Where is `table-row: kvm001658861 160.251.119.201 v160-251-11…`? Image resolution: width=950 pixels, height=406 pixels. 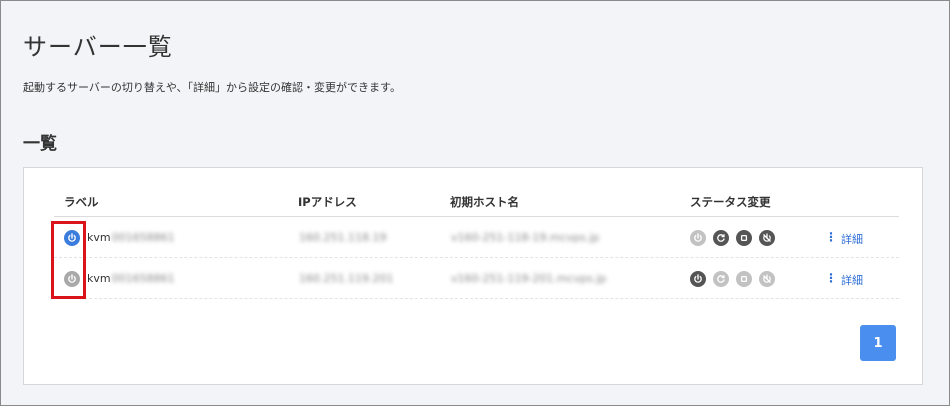 table-row: kvm001658861 160.251.119.201 v160-251-11… is located at coordinates (476, 278).